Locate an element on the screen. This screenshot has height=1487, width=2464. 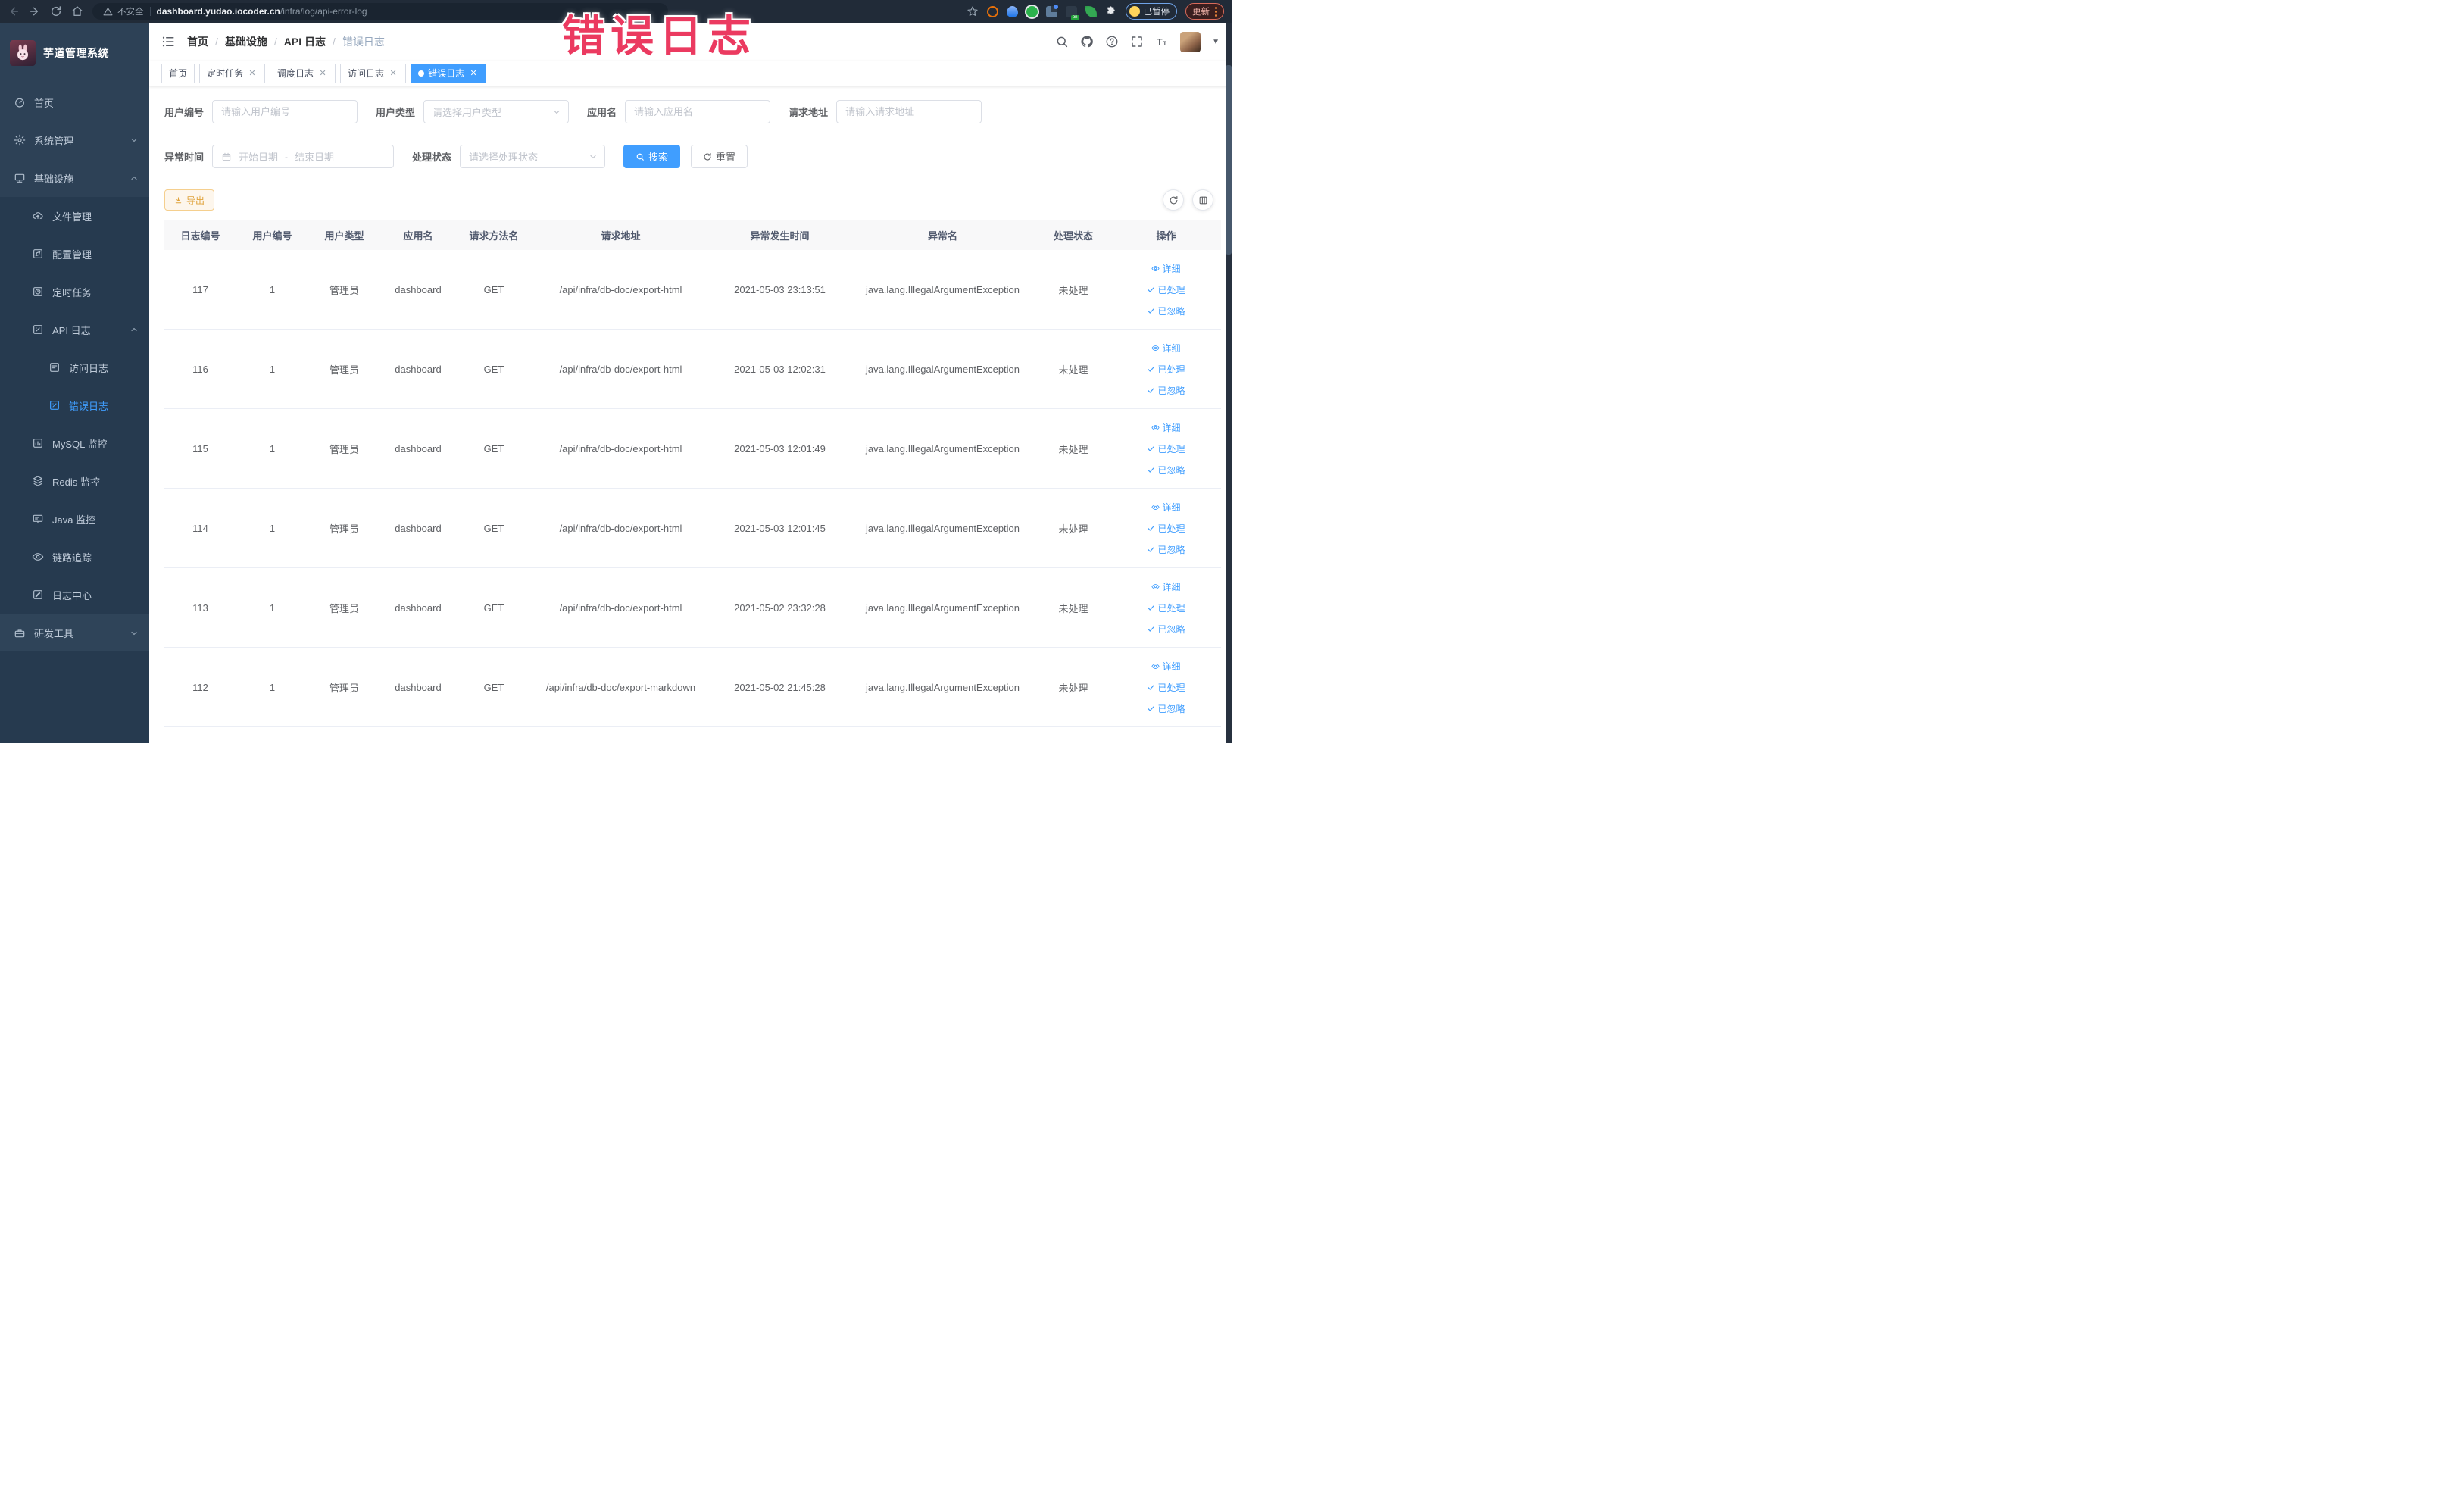
tag-access-log: 访问日志 ✕ is located at coordinates (373, 73).